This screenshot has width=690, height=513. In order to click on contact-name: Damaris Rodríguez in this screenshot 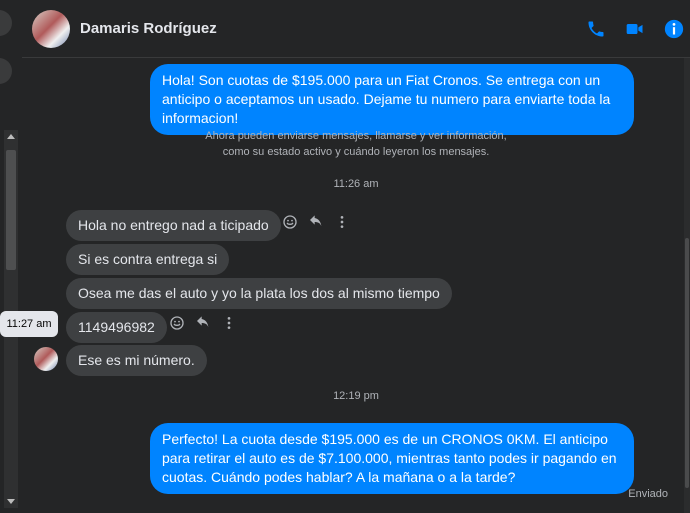, I will do `click(148, 28)`.